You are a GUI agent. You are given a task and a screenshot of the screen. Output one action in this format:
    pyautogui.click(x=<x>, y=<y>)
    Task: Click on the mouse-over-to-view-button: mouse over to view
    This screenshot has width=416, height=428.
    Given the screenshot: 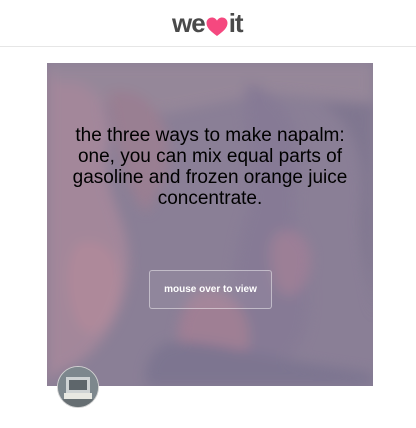 What is the action you would take?
    pyautogui.click(x=210, y=289)
    